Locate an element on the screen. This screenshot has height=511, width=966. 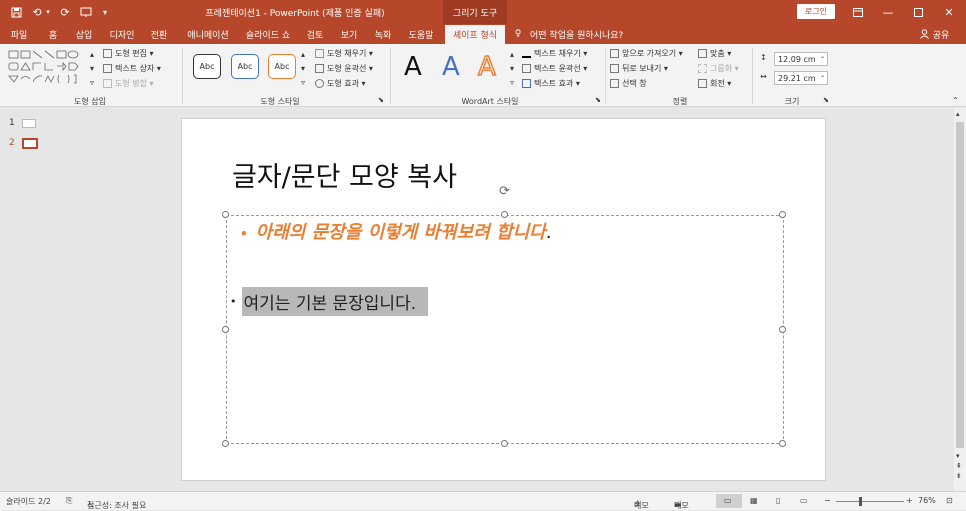
height-spinner: ⌃ is located at coordinates (822, 59).